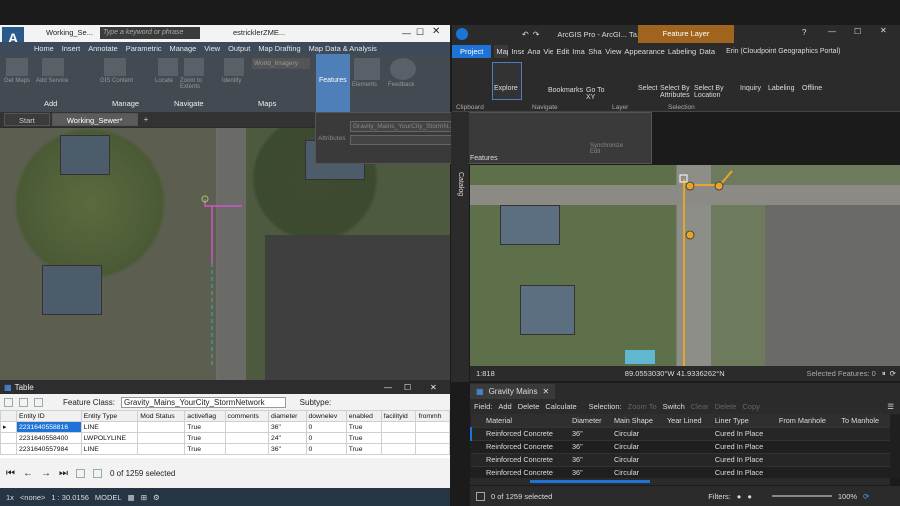  What do you see at coordinates (53, 67) in the screenshot?
I see `add-service-icon` at bounding box center [53, 67].